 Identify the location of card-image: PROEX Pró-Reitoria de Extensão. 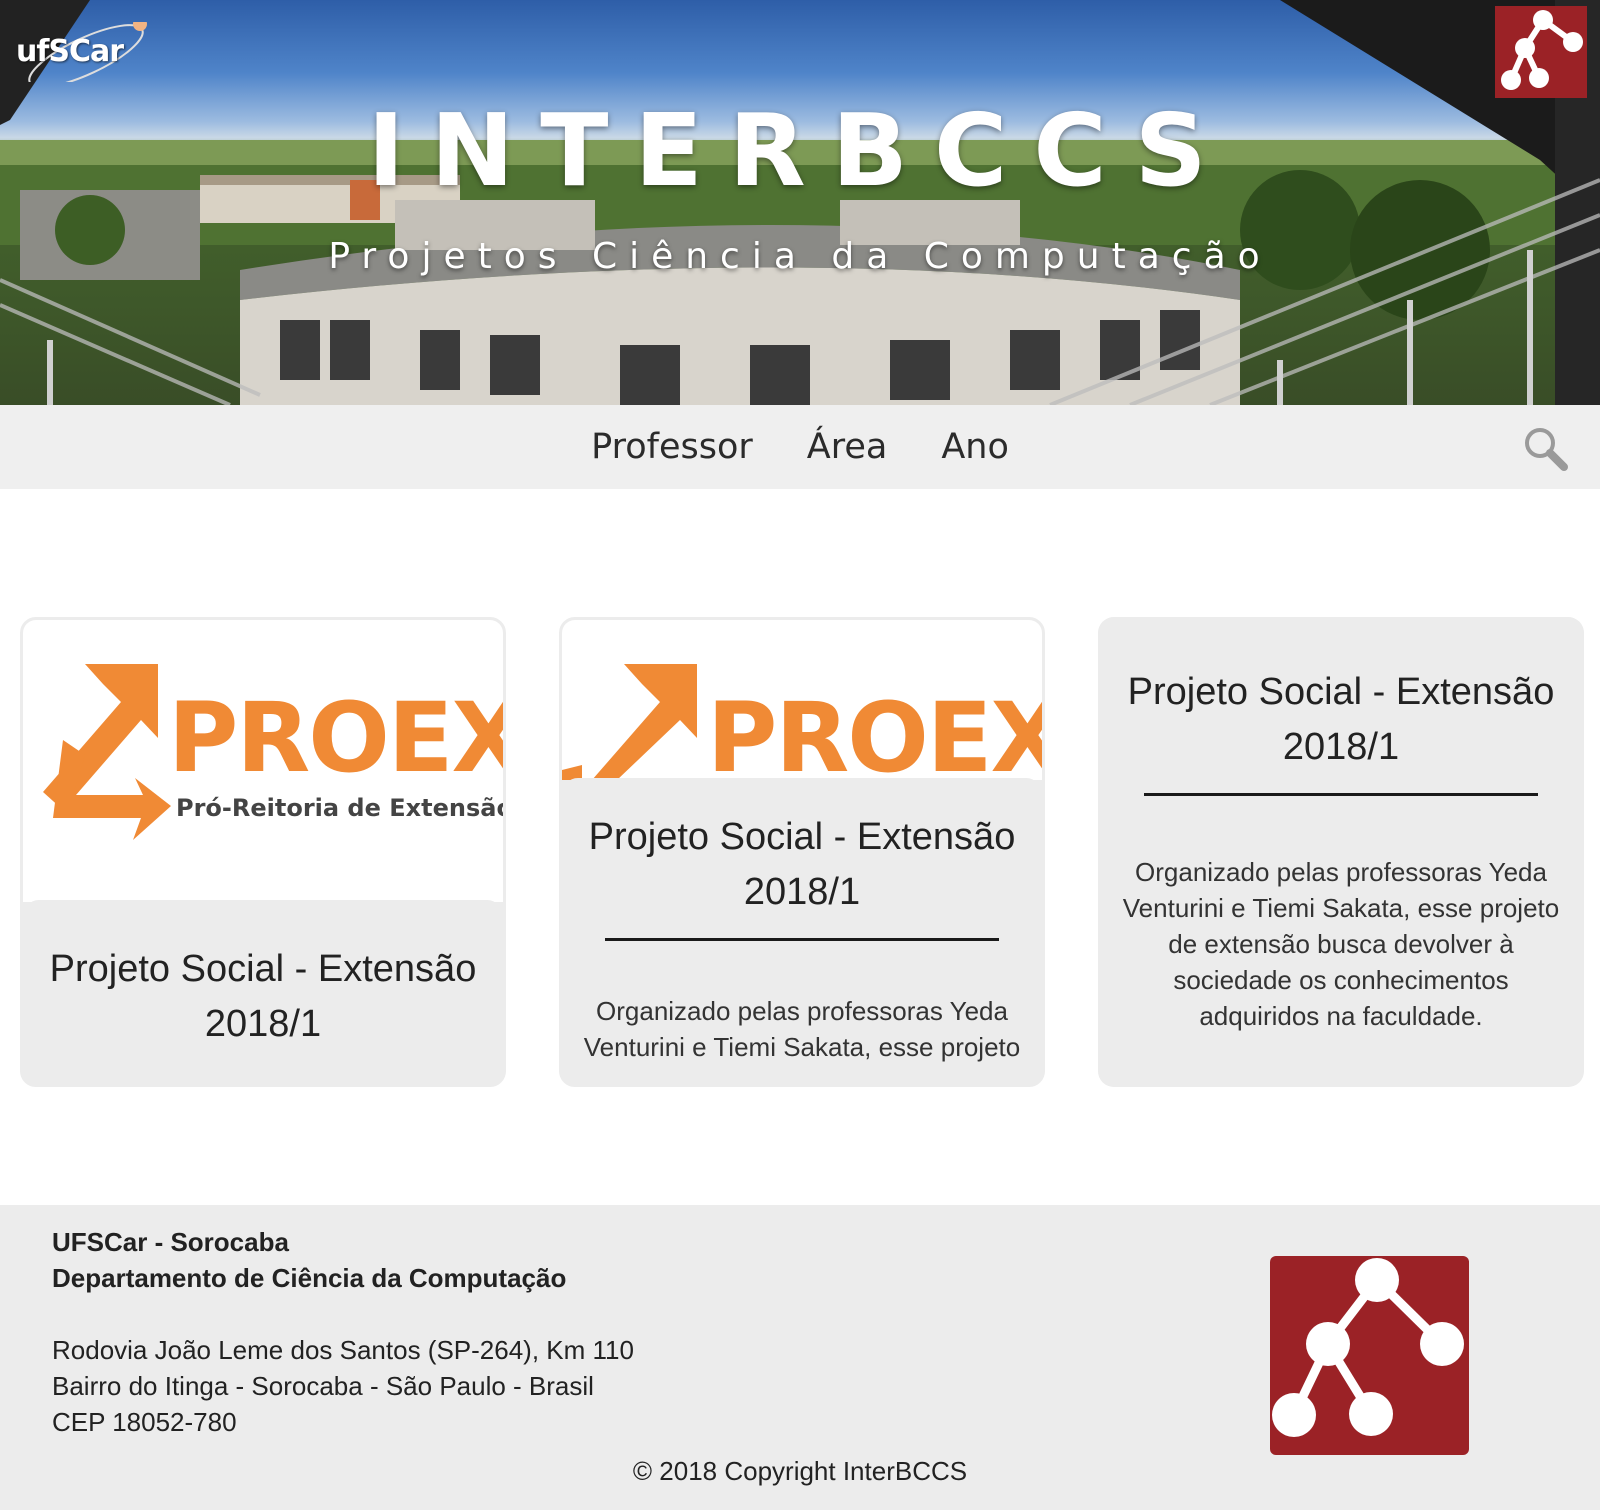
(263, 761).